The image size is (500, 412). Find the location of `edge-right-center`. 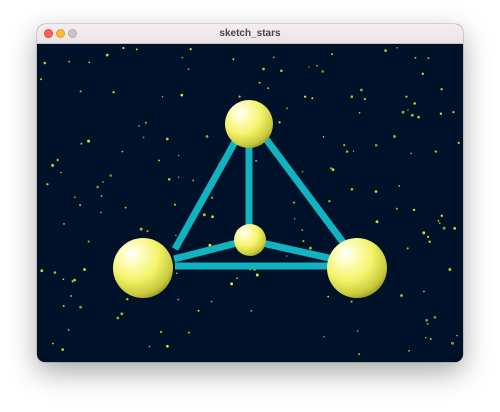

edge-right-center is located at coordinates (295, 250).